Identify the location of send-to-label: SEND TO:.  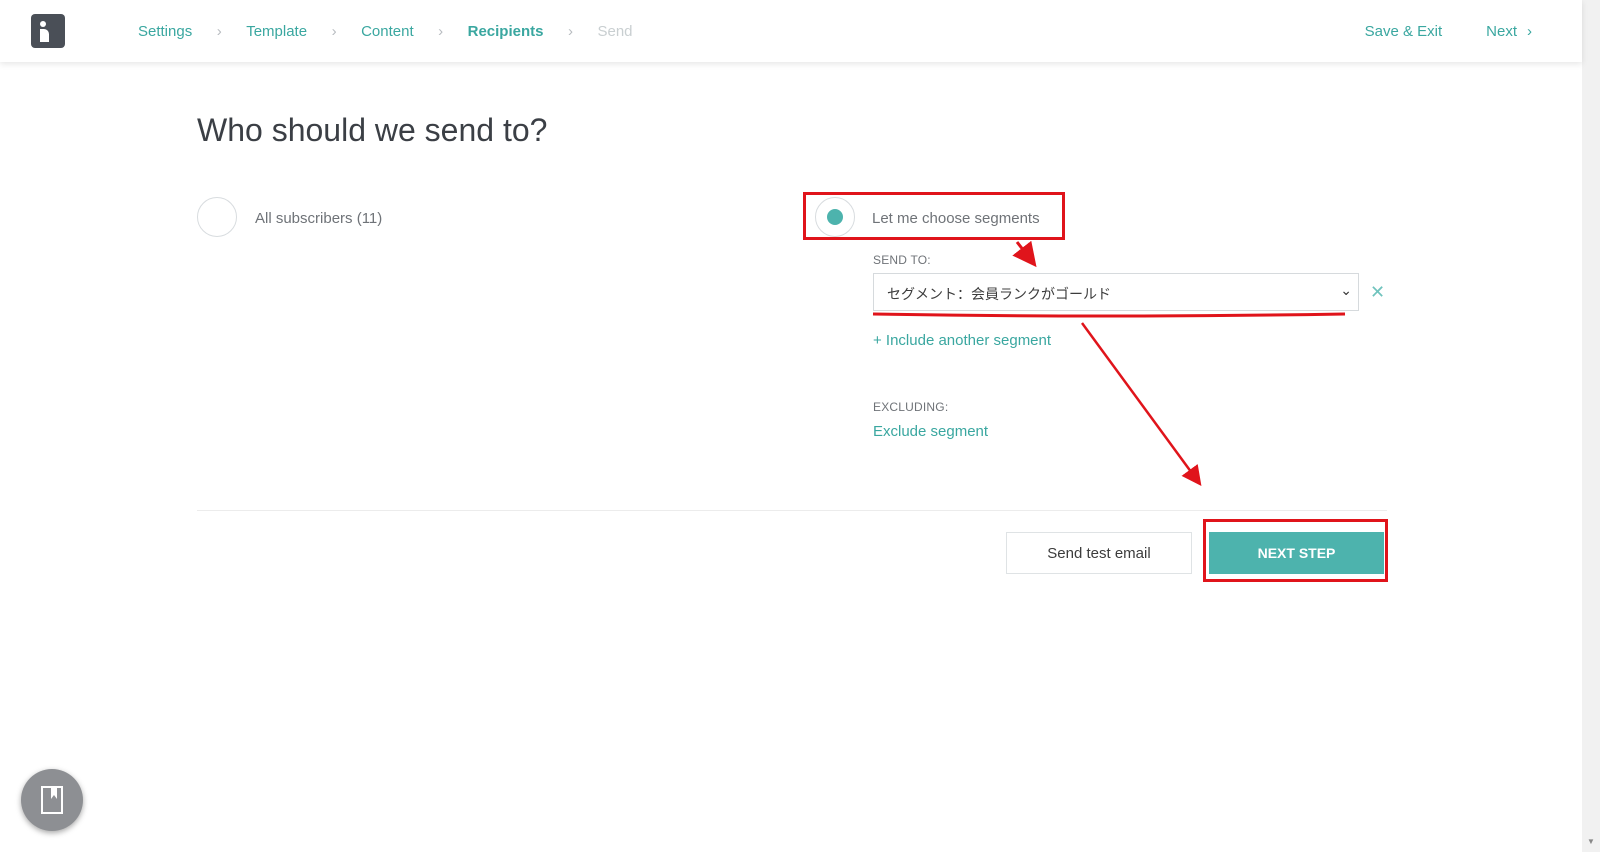
(902, 260).